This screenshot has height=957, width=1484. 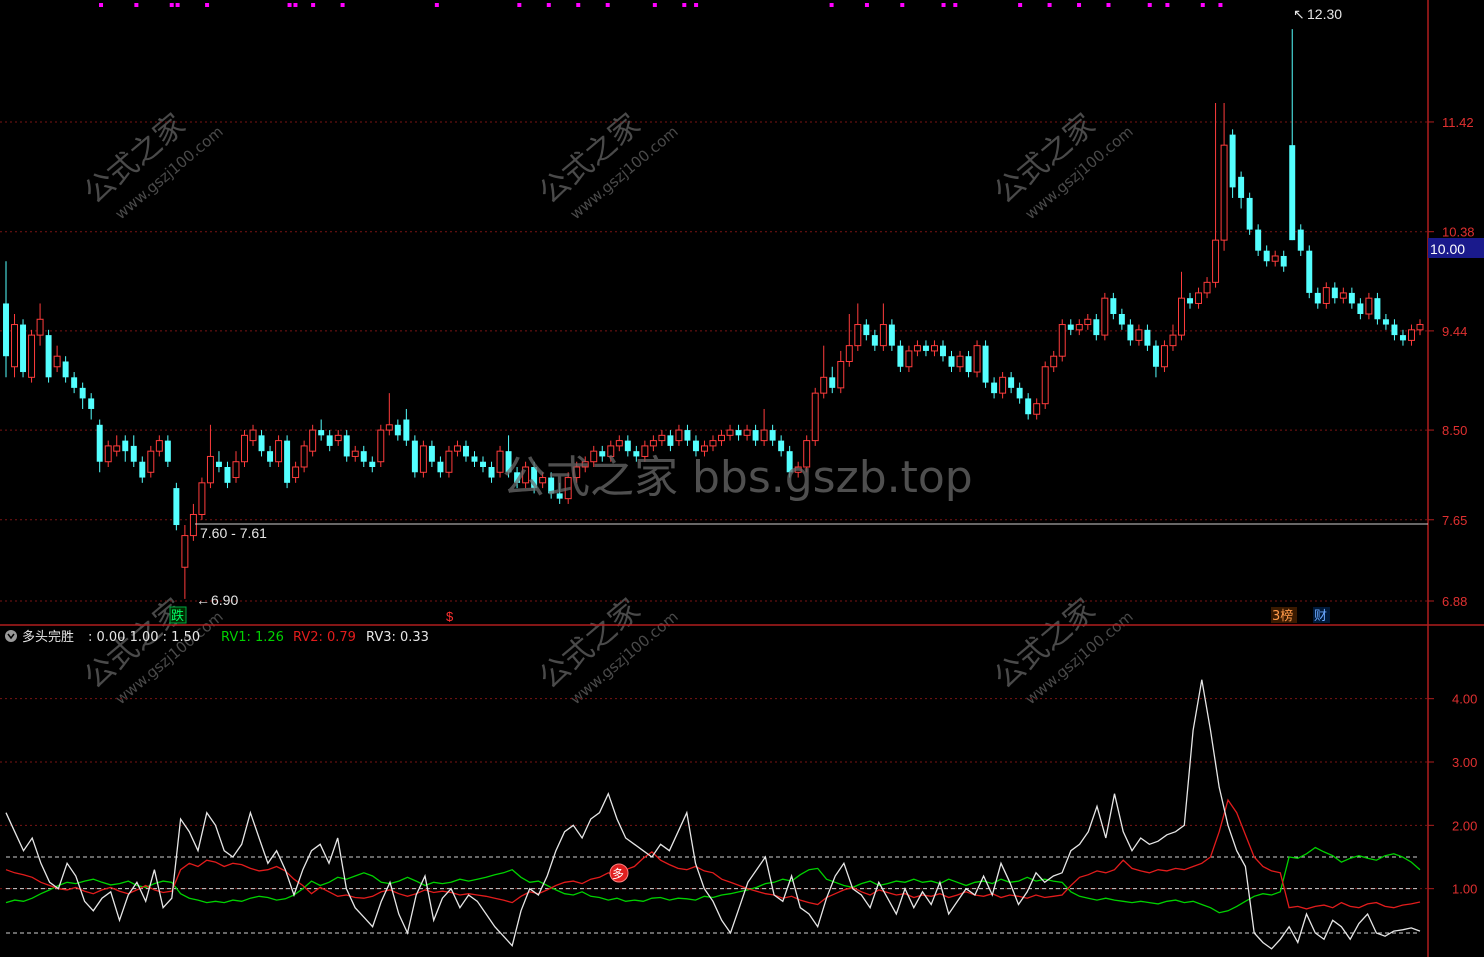 I want to click on marker-board-text: 3榜, so click(x=1282, y=616).